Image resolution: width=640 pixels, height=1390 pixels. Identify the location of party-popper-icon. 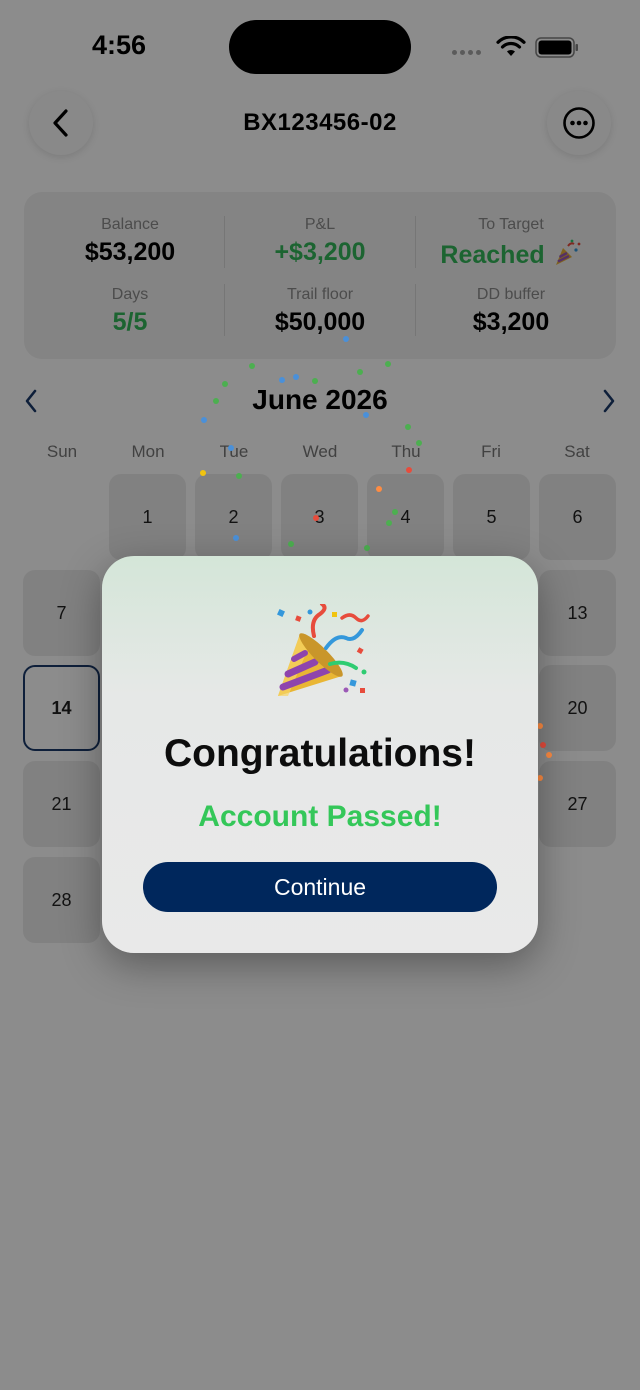
(323, 650).